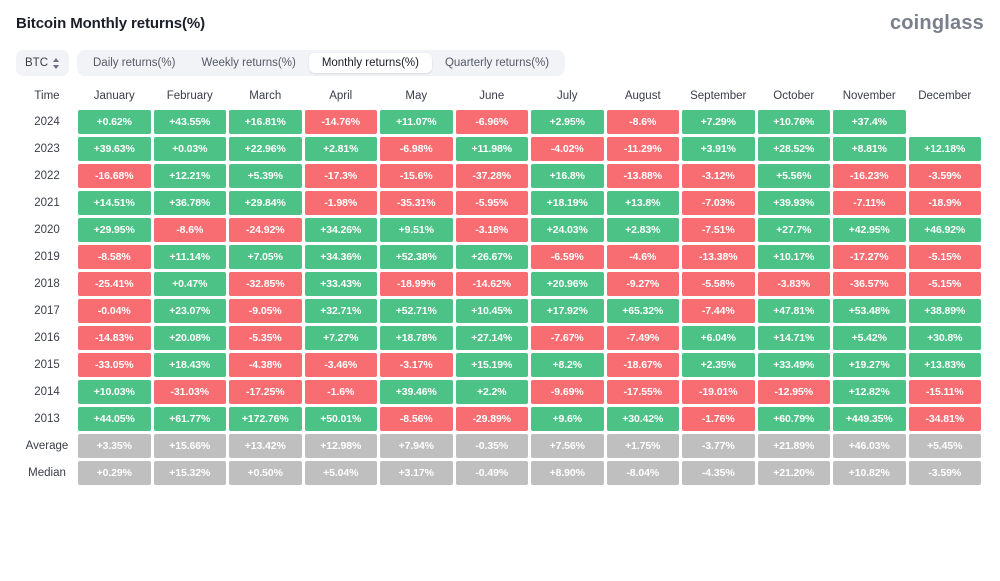  Describe the element at coordinates (642, 257) in the screenshot. I see `cell-2019-august: -4.6%` at that location.